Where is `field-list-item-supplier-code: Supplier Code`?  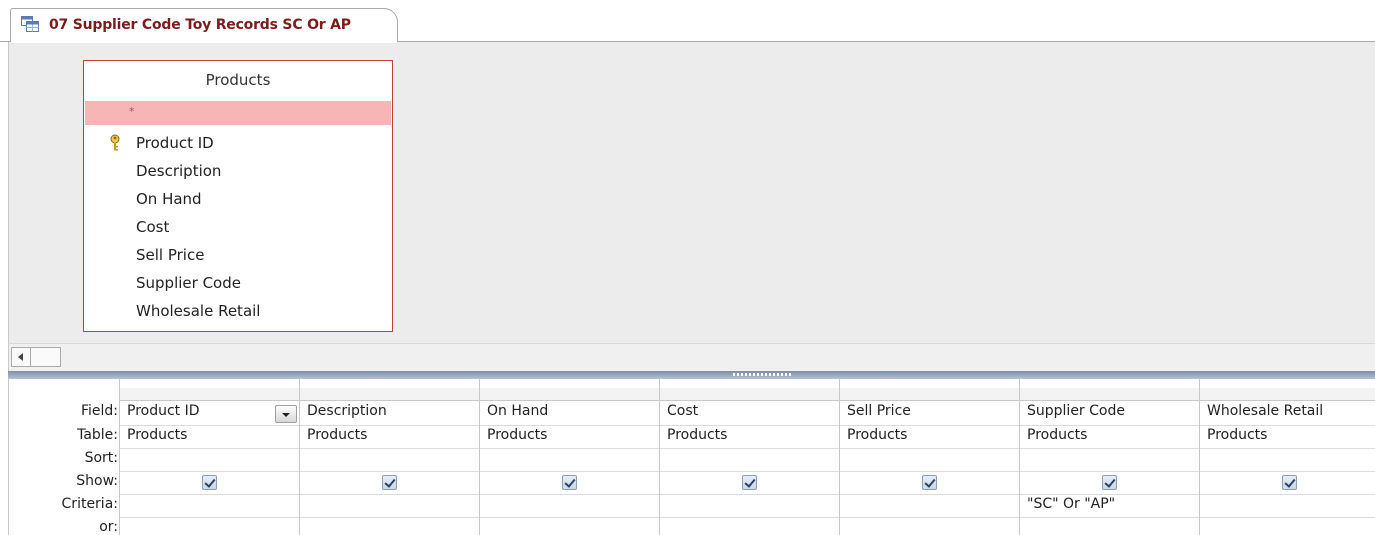 field-list-item-supplier-code: Supplier Code is located at coordinates (188, 283).